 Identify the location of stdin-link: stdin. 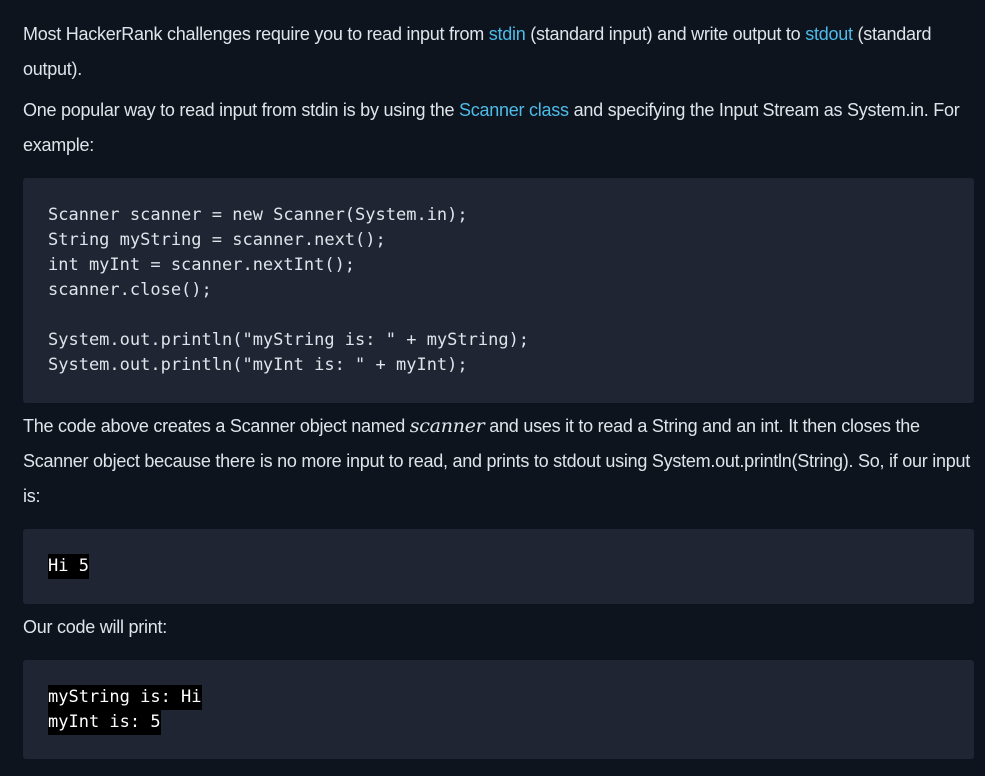
(507, 34).